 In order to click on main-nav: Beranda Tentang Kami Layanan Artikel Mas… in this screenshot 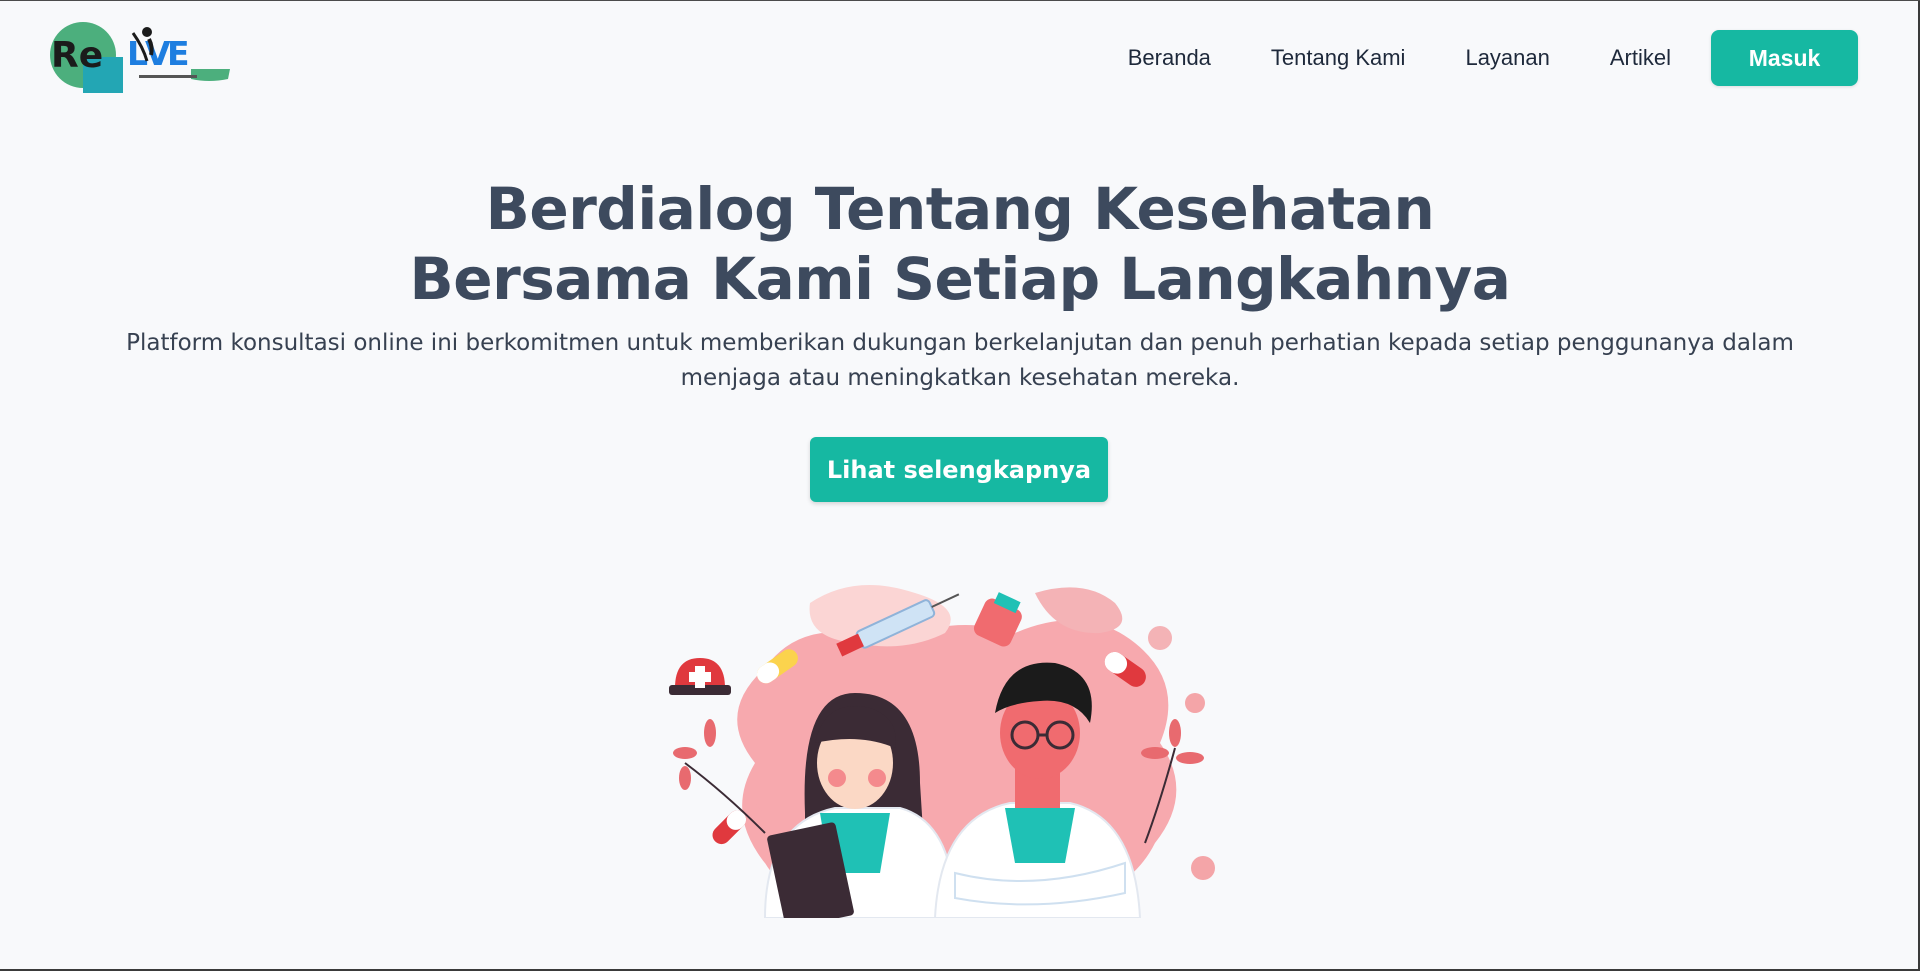, I will do `click(1493, 58)`.